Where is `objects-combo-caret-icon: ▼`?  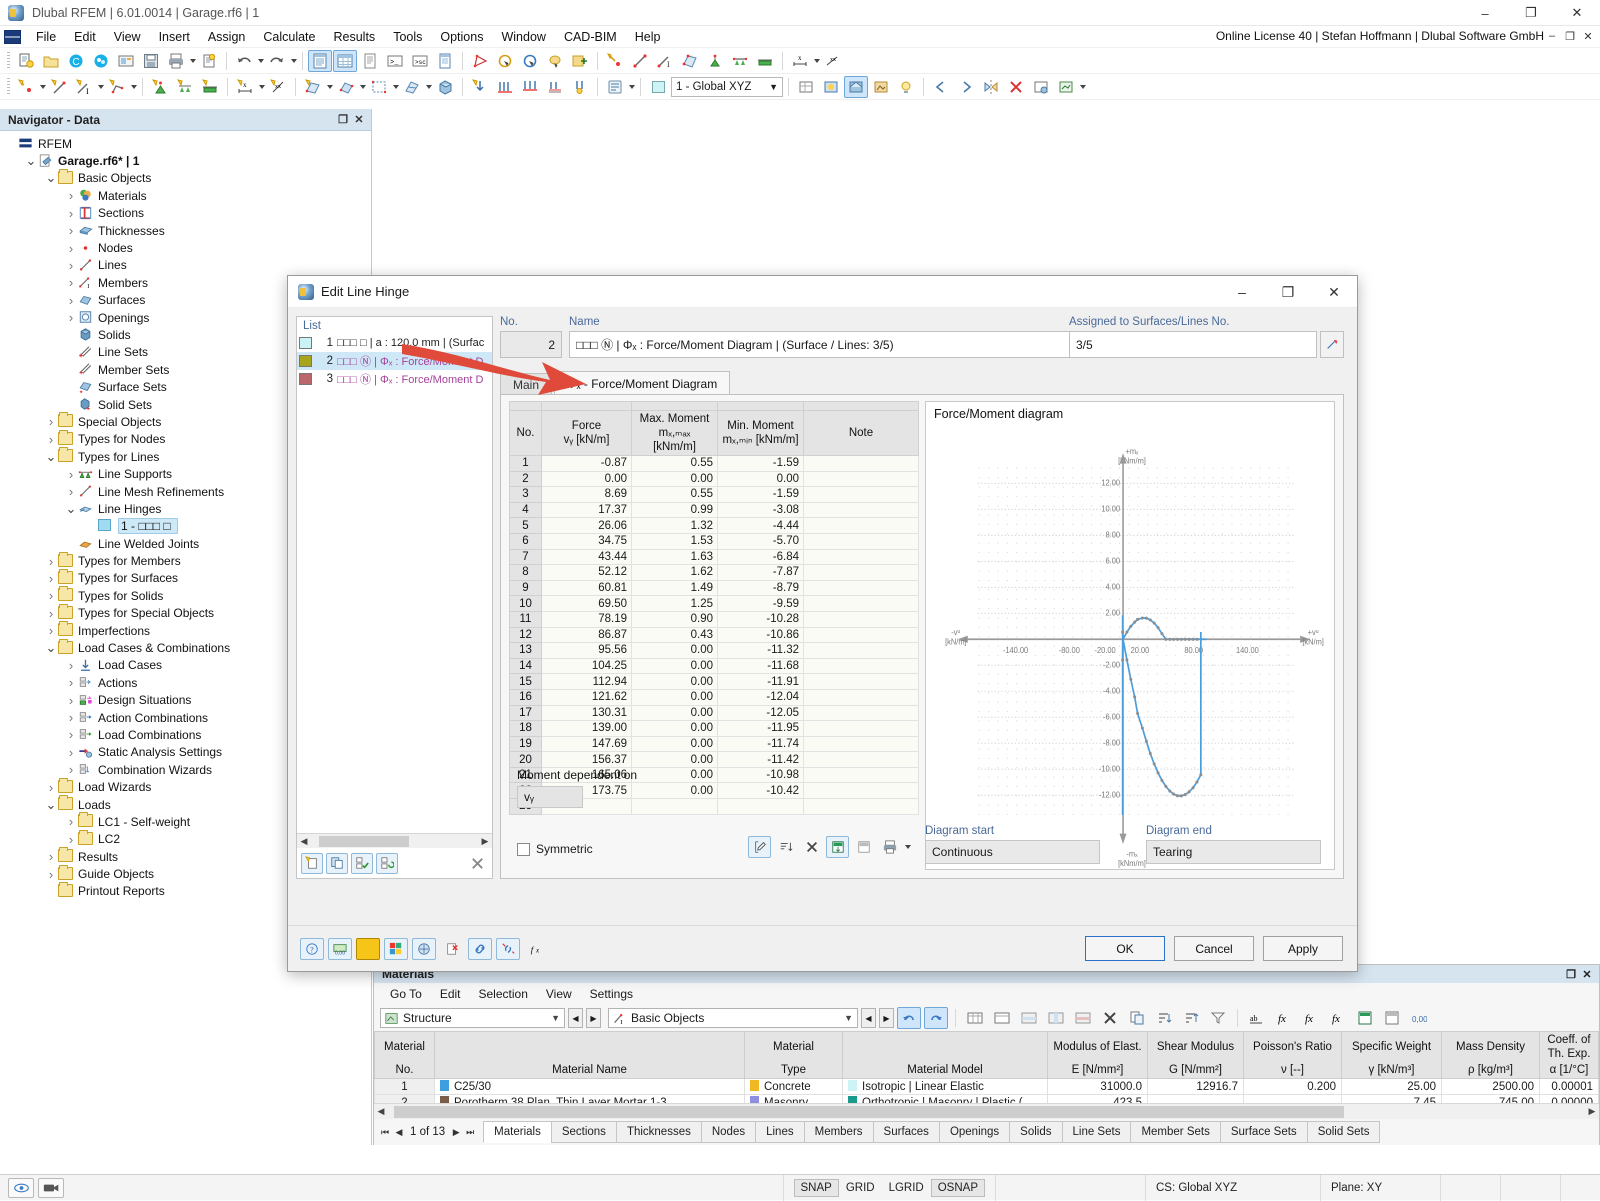
objects-combo-caret-icon: ▼ is located at coordinates (848, 1018).